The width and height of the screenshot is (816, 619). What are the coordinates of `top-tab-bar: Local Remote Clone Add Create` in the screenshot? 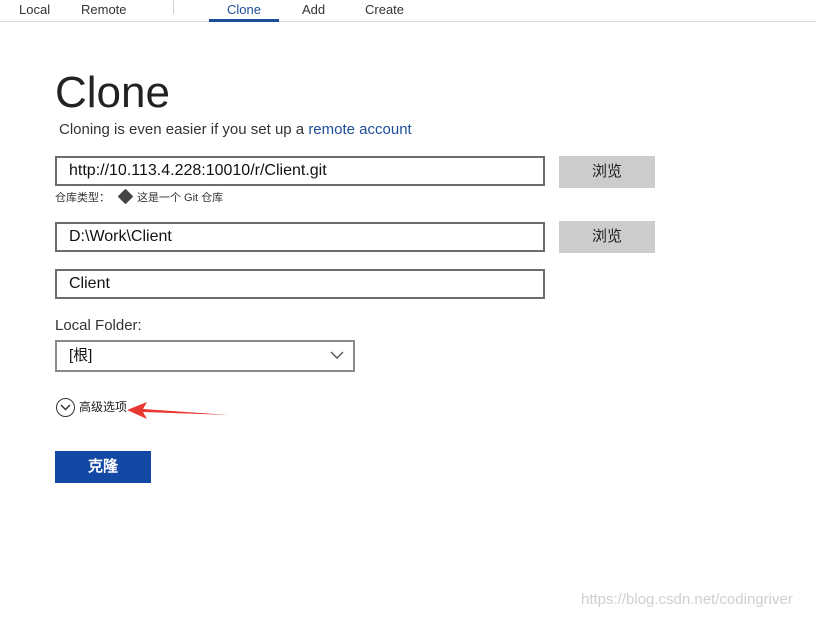 It's located at (408, 11).